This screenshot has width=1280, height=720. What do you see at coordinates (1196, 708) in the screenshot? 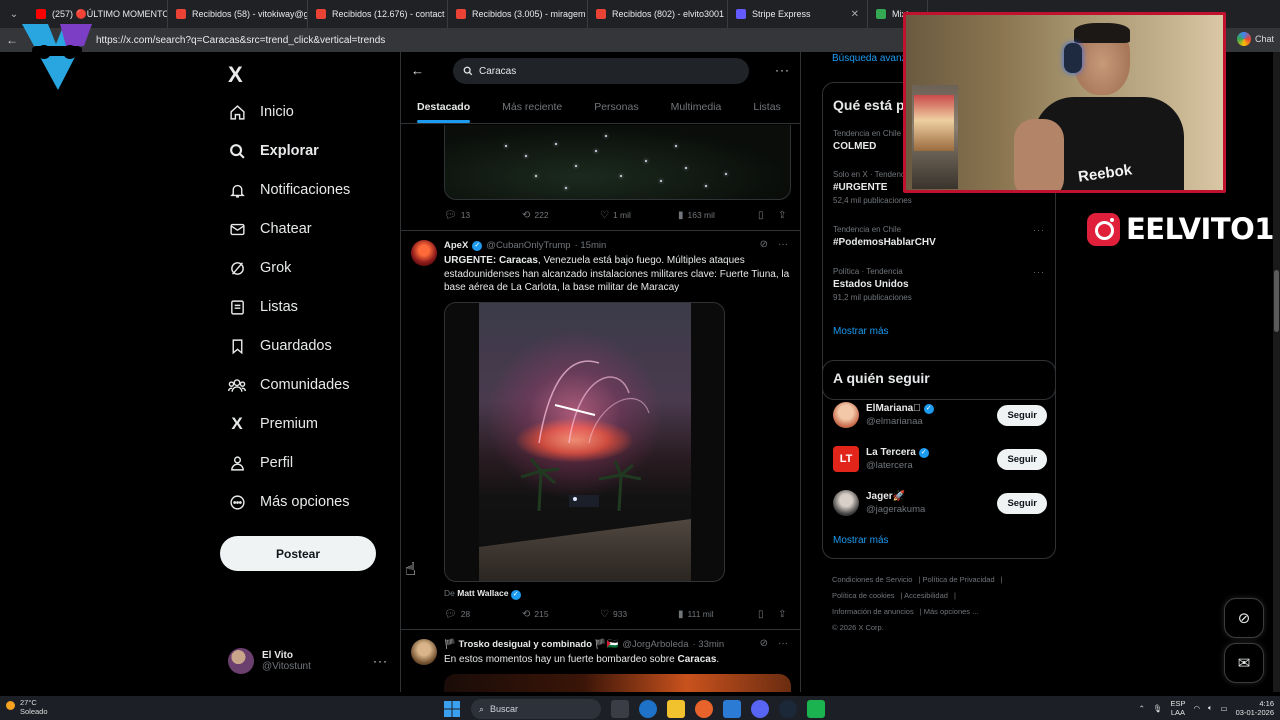
I see `wifi-icon: ◠` at bounding box center [1196, 708].